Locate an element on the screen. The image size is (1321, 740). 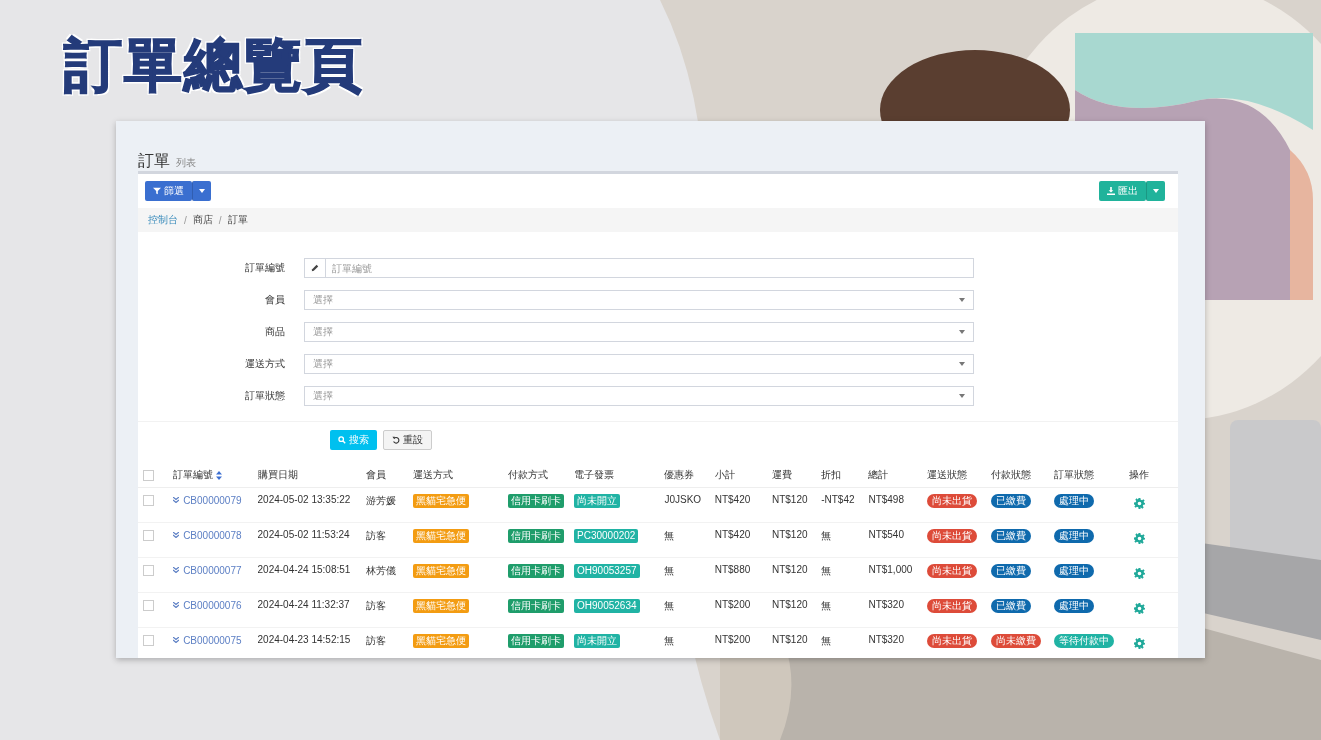
table-cell: 2024-05-02 13:35:22 is located at coordinates (304, 499).